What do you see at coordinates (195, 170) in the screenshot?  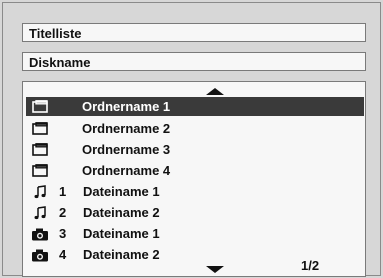 I see `list-item-folder-4: Ordnername 4` at bounding box center [195, 170].